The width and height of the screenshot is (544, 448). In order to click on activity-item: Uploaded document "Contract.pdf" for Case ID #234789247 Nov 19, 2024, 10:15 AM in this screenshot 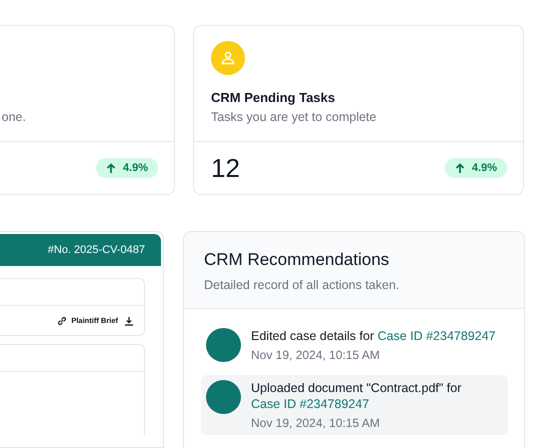, I will do `click(354, 405)`.